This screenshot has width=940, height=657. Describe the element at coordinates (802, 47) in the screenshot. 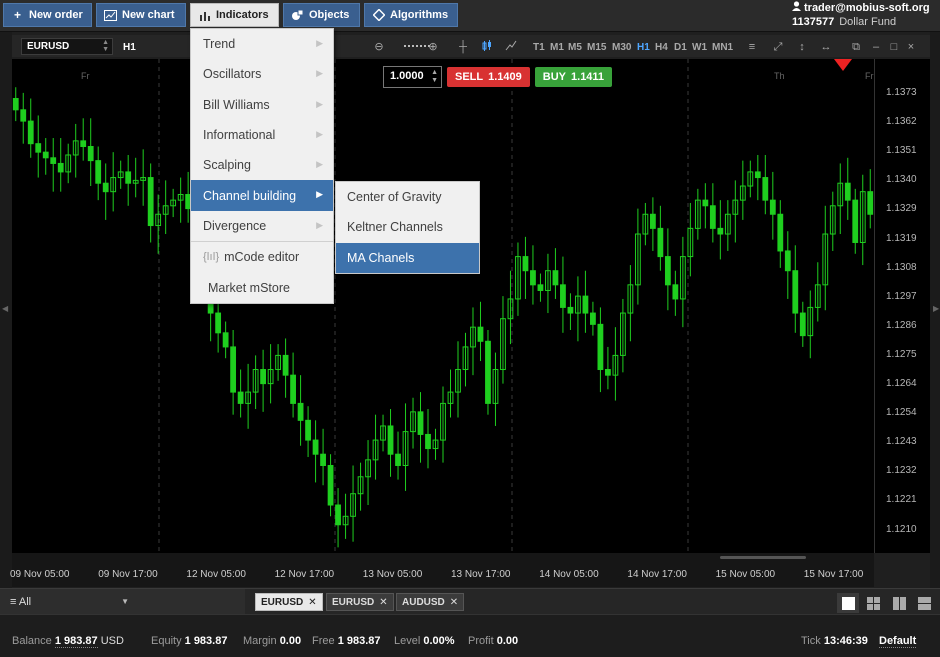

I see `fit-vertical-icon: ↕` at that location.